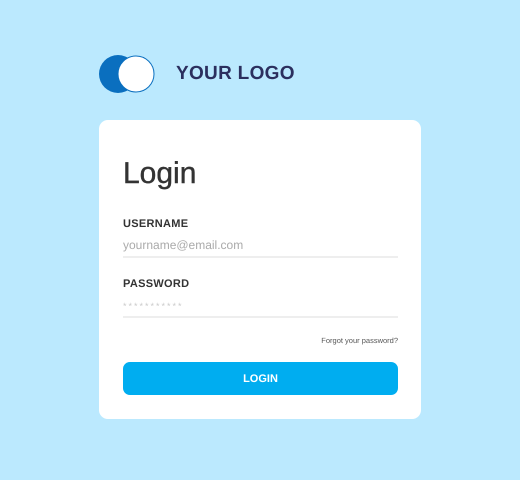 The image size is (520, 480). I want to click on field-label: PASSWORD, so click(156, 284).